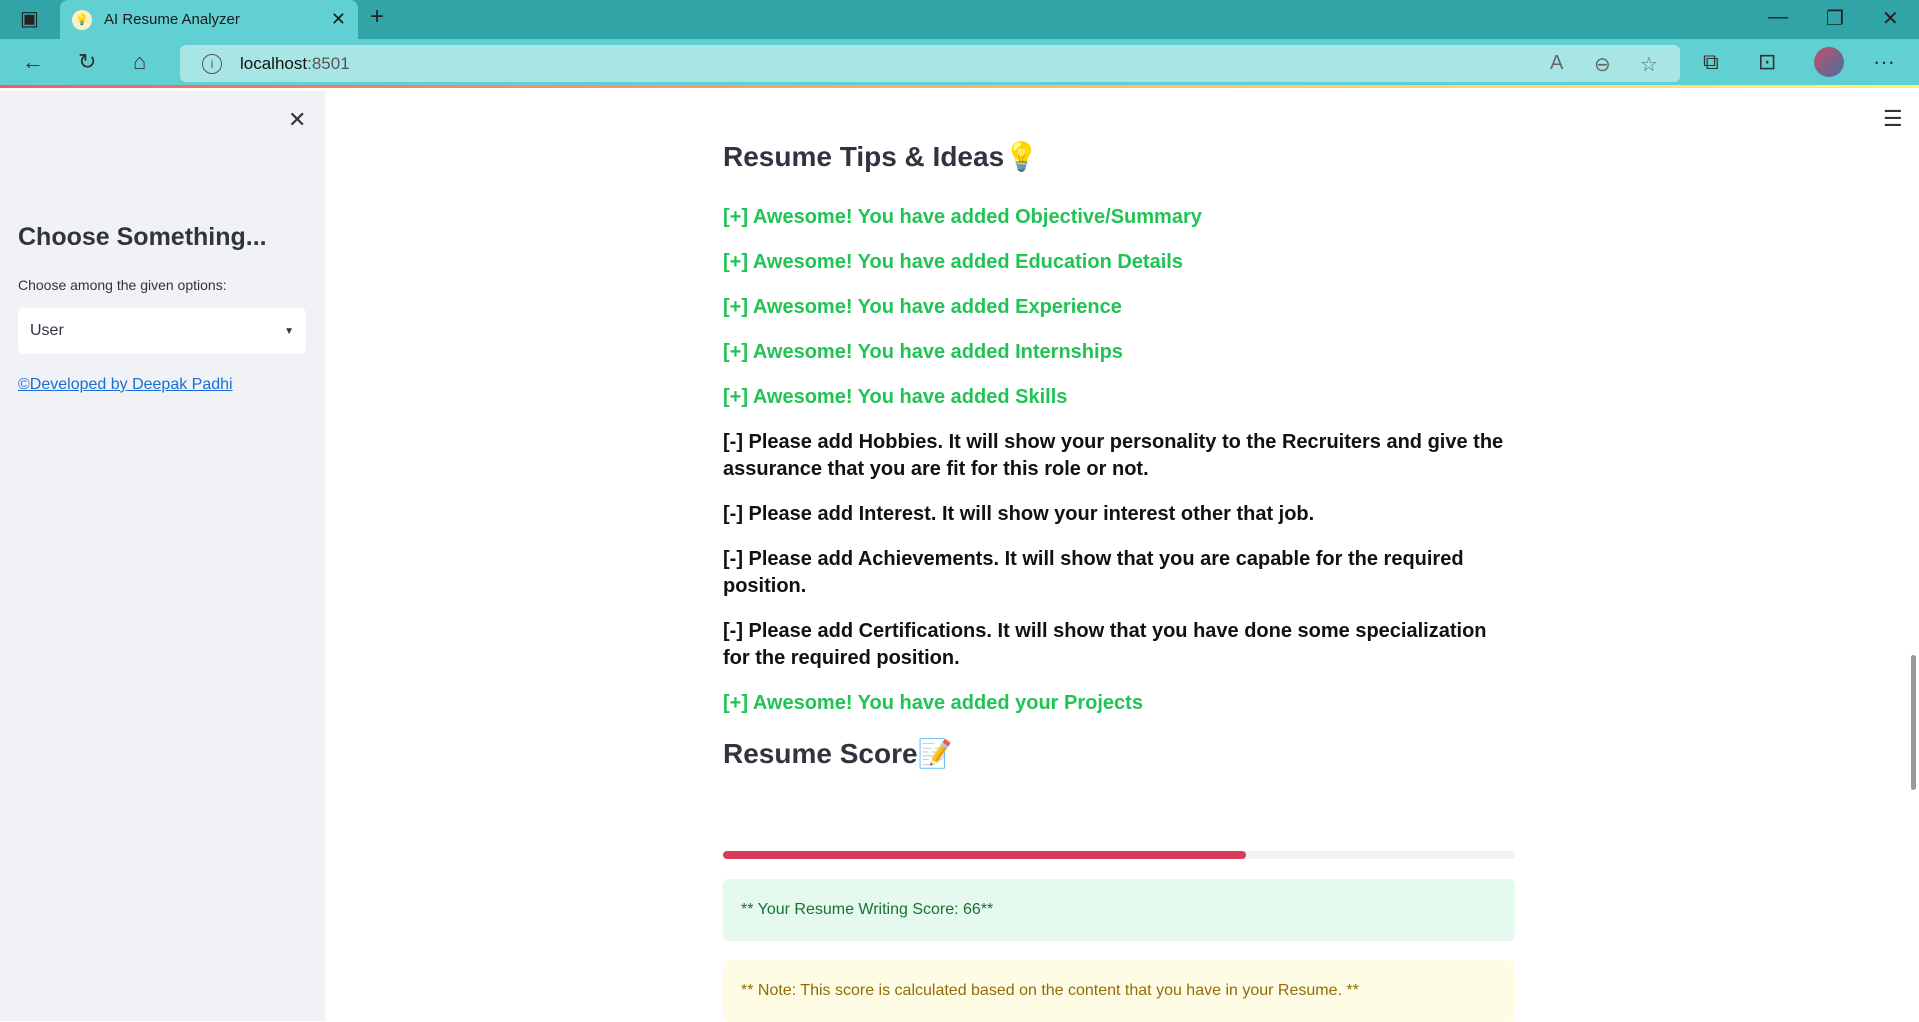 This screenshot has height=1022, width=1919. Describe the element at coordinates (297, 120) in the screenshot. I see `close-sidebar-icon: ✕` at that location.